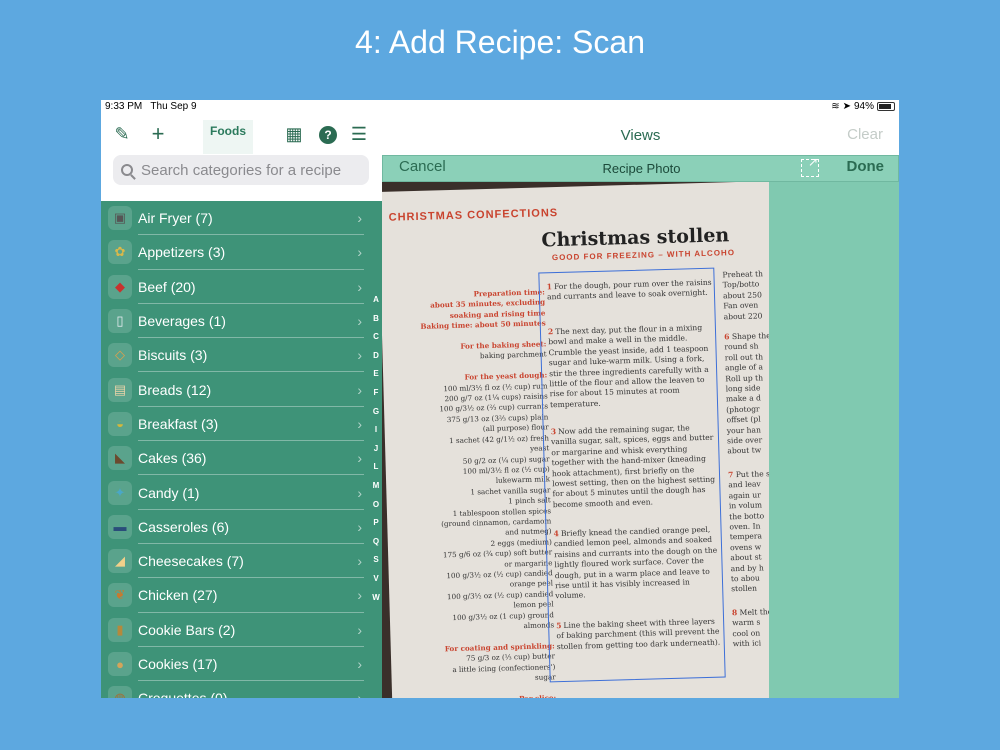  Describe the element at coordinates (749, 516) in the screenshot. I see `side-line: the botto` at that location.